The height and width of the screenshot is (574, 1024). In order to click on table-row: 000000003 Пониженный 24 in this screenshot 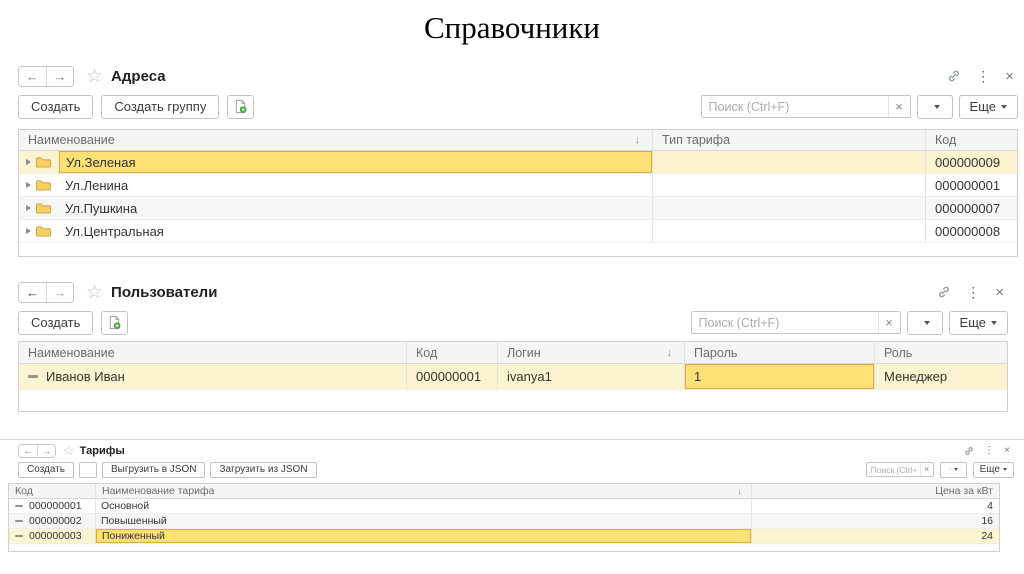, I will do `click(504, 536)`.